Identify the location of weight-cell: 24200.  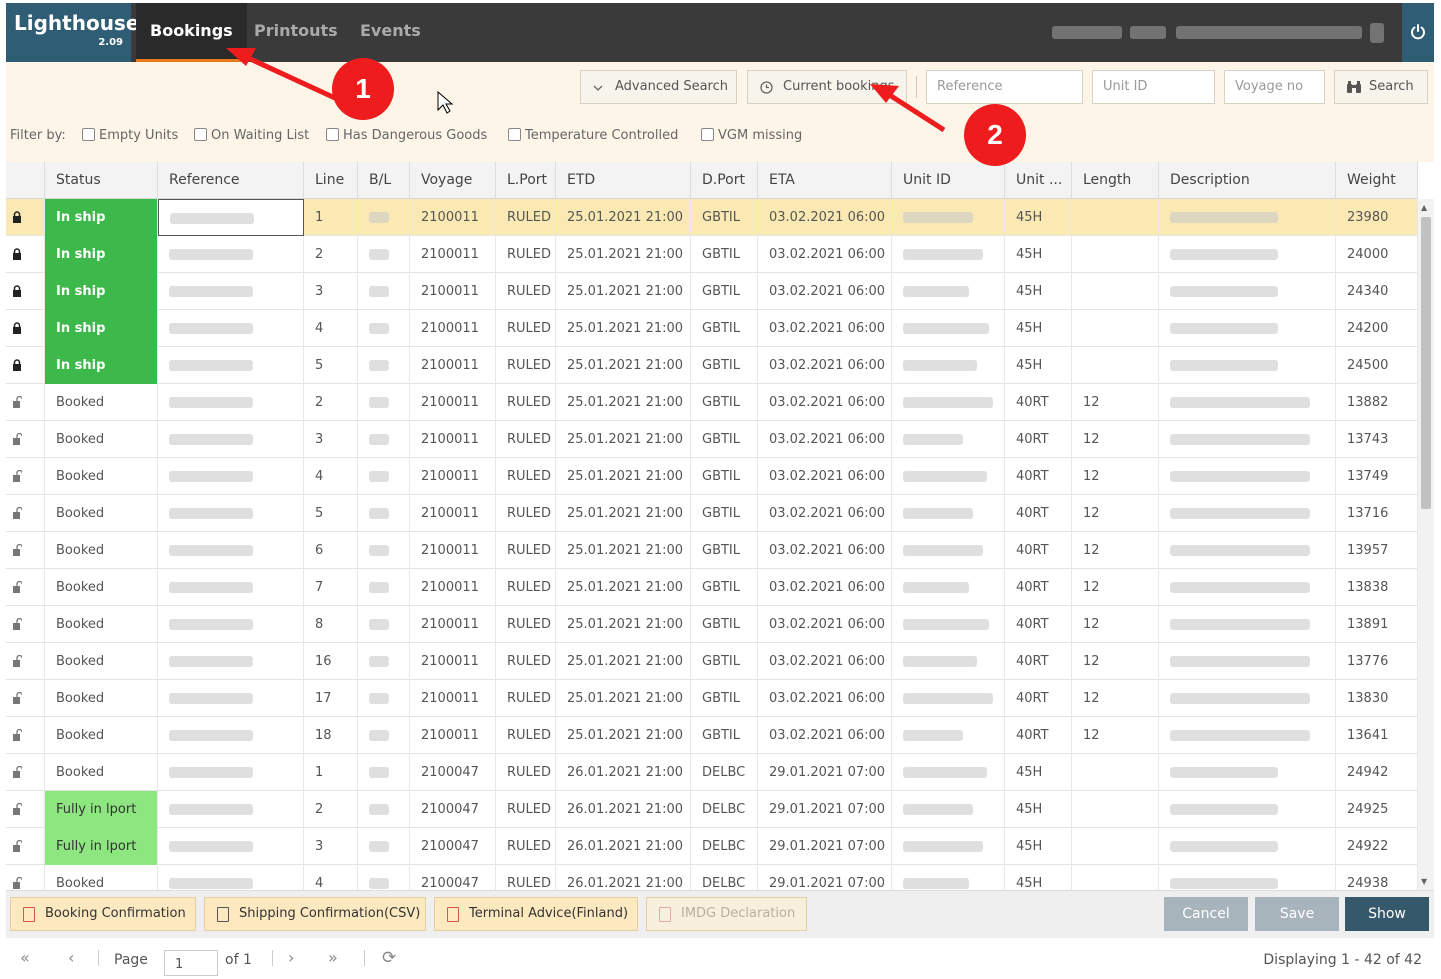
(1377, 328).